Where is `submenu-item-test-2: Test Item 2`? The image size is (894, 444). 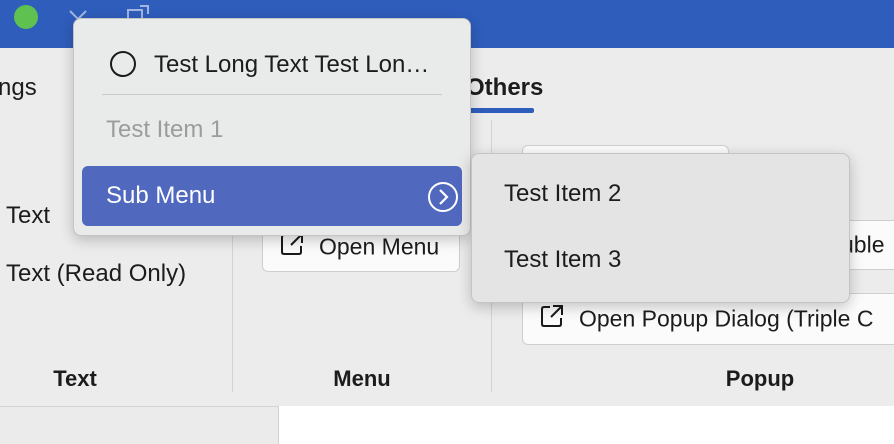 submenu-item-test-2: Test Item 2 is located at coordinates (660, 196).